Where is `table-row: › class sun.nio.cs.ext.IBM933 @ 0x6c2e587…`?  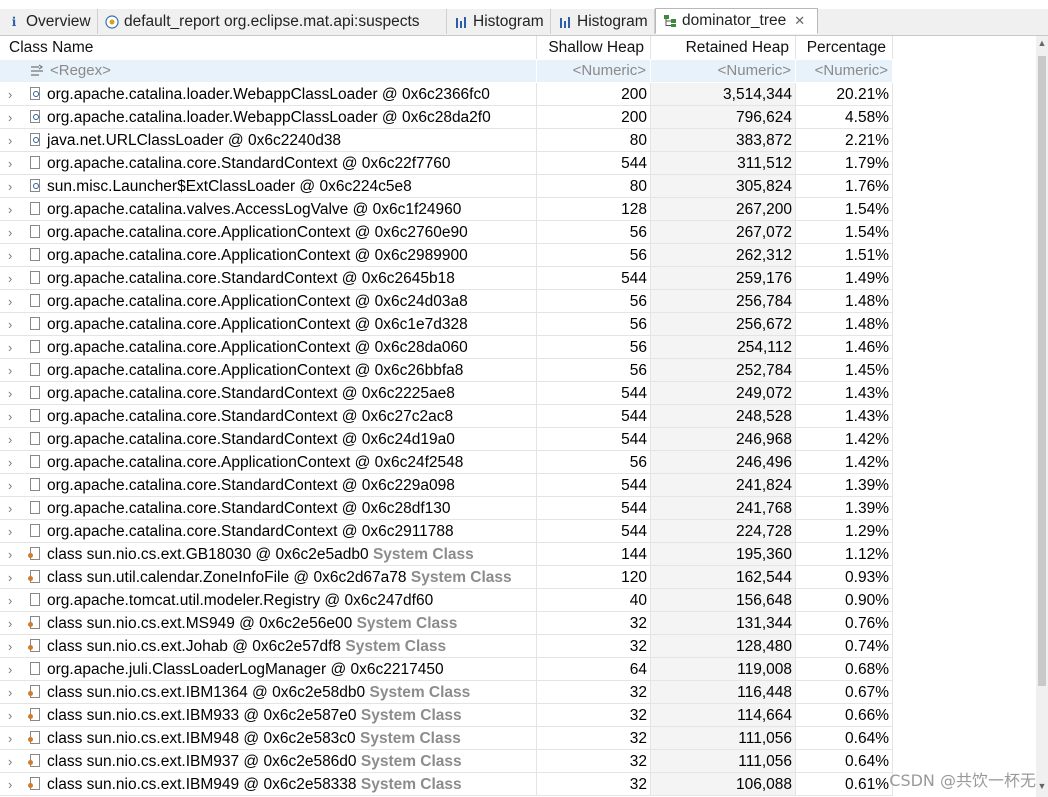 table-row: › class sun.nio.cs.ext.IBM933 @ 0x6c2e587… is located at coordinates (518, 715).